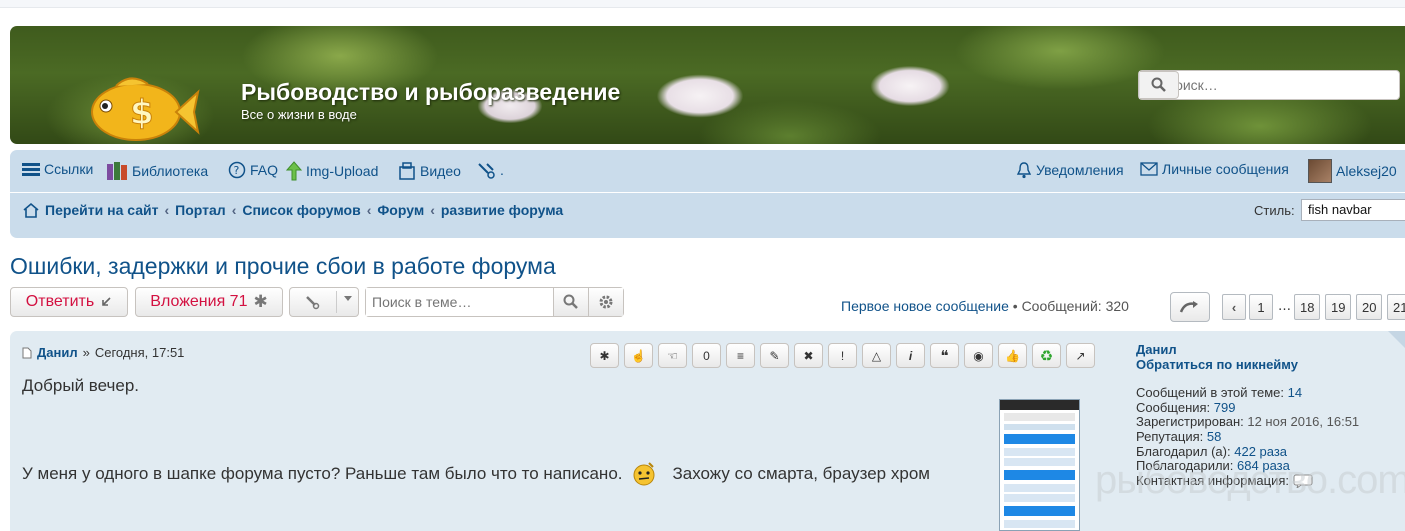  I want to click on attached-screenshot-thumbnail, so click(1039, 465).